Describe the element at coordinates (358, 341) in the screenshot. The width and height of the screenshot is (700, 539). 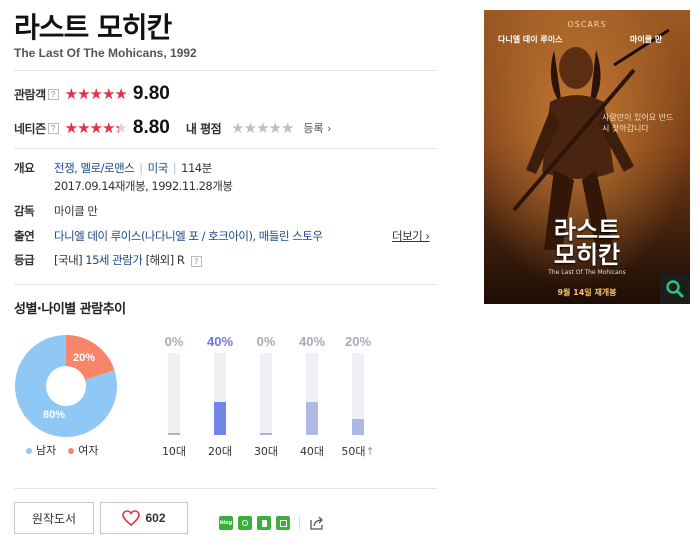
I see `age-percent-label: 20%` at that location.